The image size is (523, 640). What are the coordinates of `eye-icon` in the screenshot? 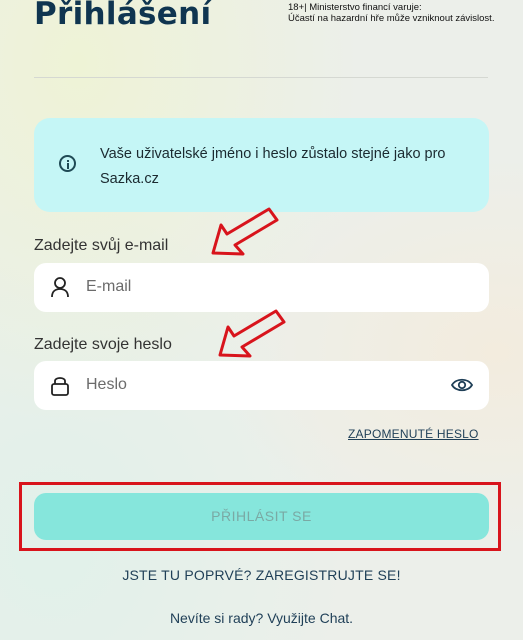 It's located at (462, 387).